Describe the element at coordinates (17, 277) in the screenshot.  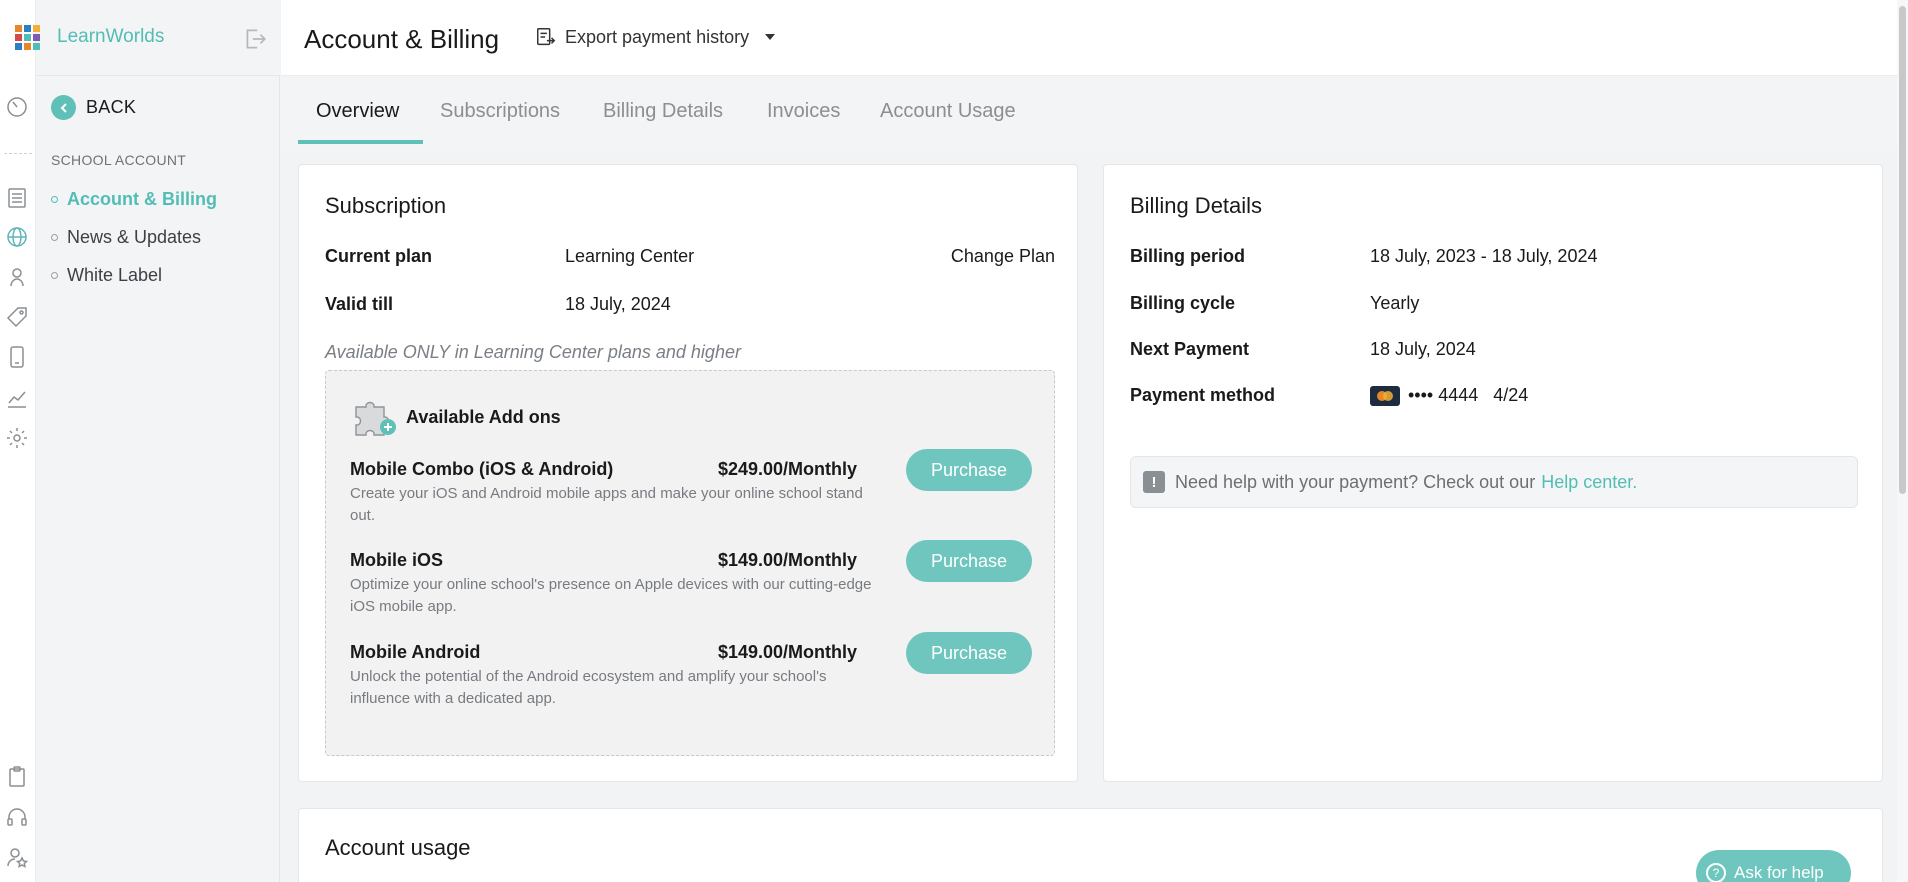
I see `users-icon` at that location.